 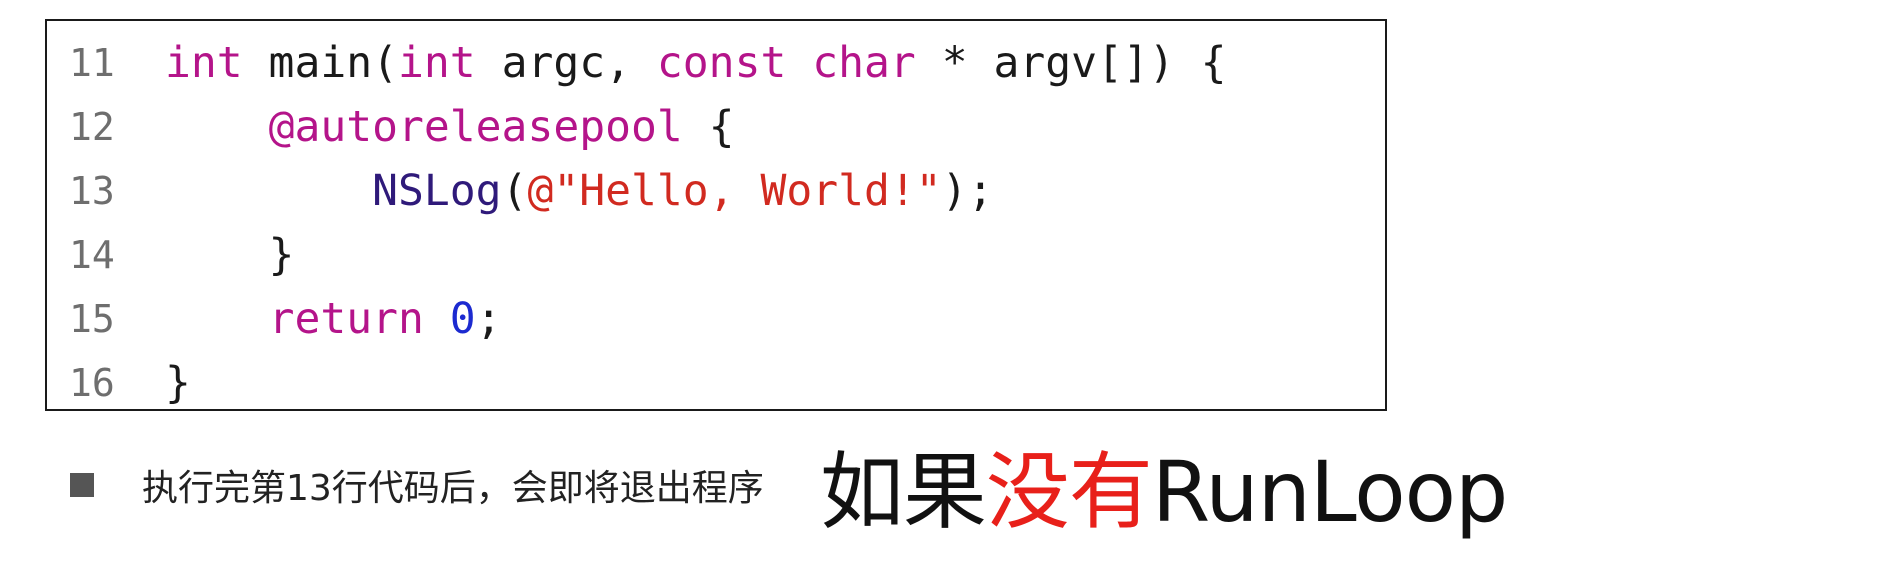 What do you see at coordinates (437, 191) in the screenshot?
I see `code-token-function: NSLog` at bounding box center [437, 191].